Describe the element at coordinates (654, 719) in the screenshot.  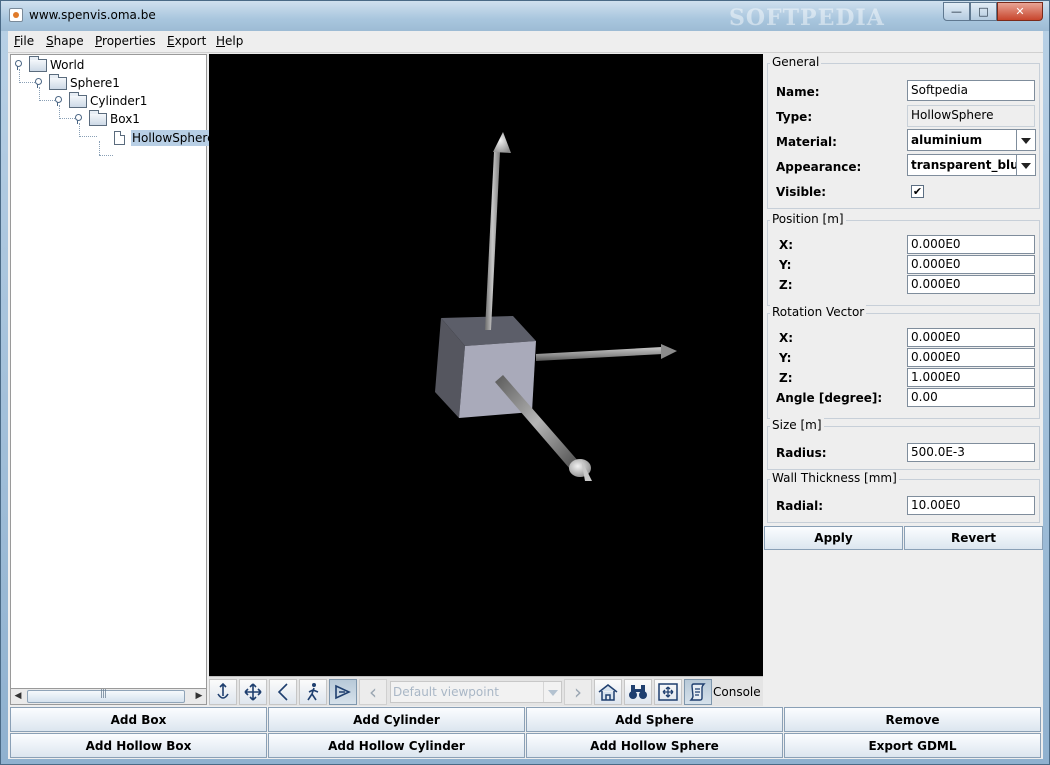
I see `add-sphere-button: Add Sphere` at that location.